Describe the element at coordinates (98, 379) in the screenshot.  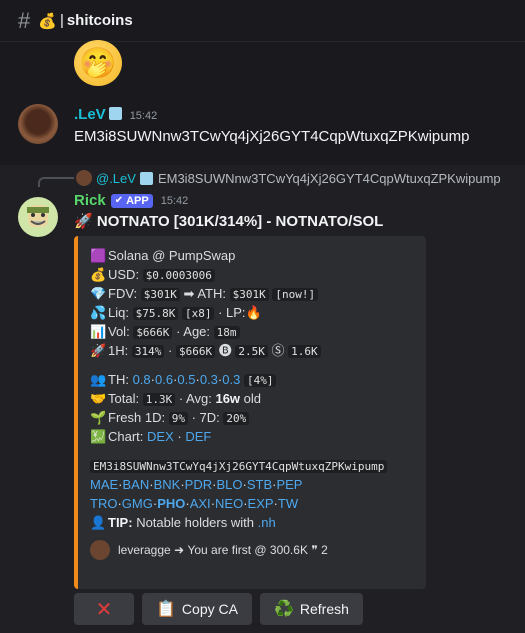
I see `people-icon: 👥` at that location.